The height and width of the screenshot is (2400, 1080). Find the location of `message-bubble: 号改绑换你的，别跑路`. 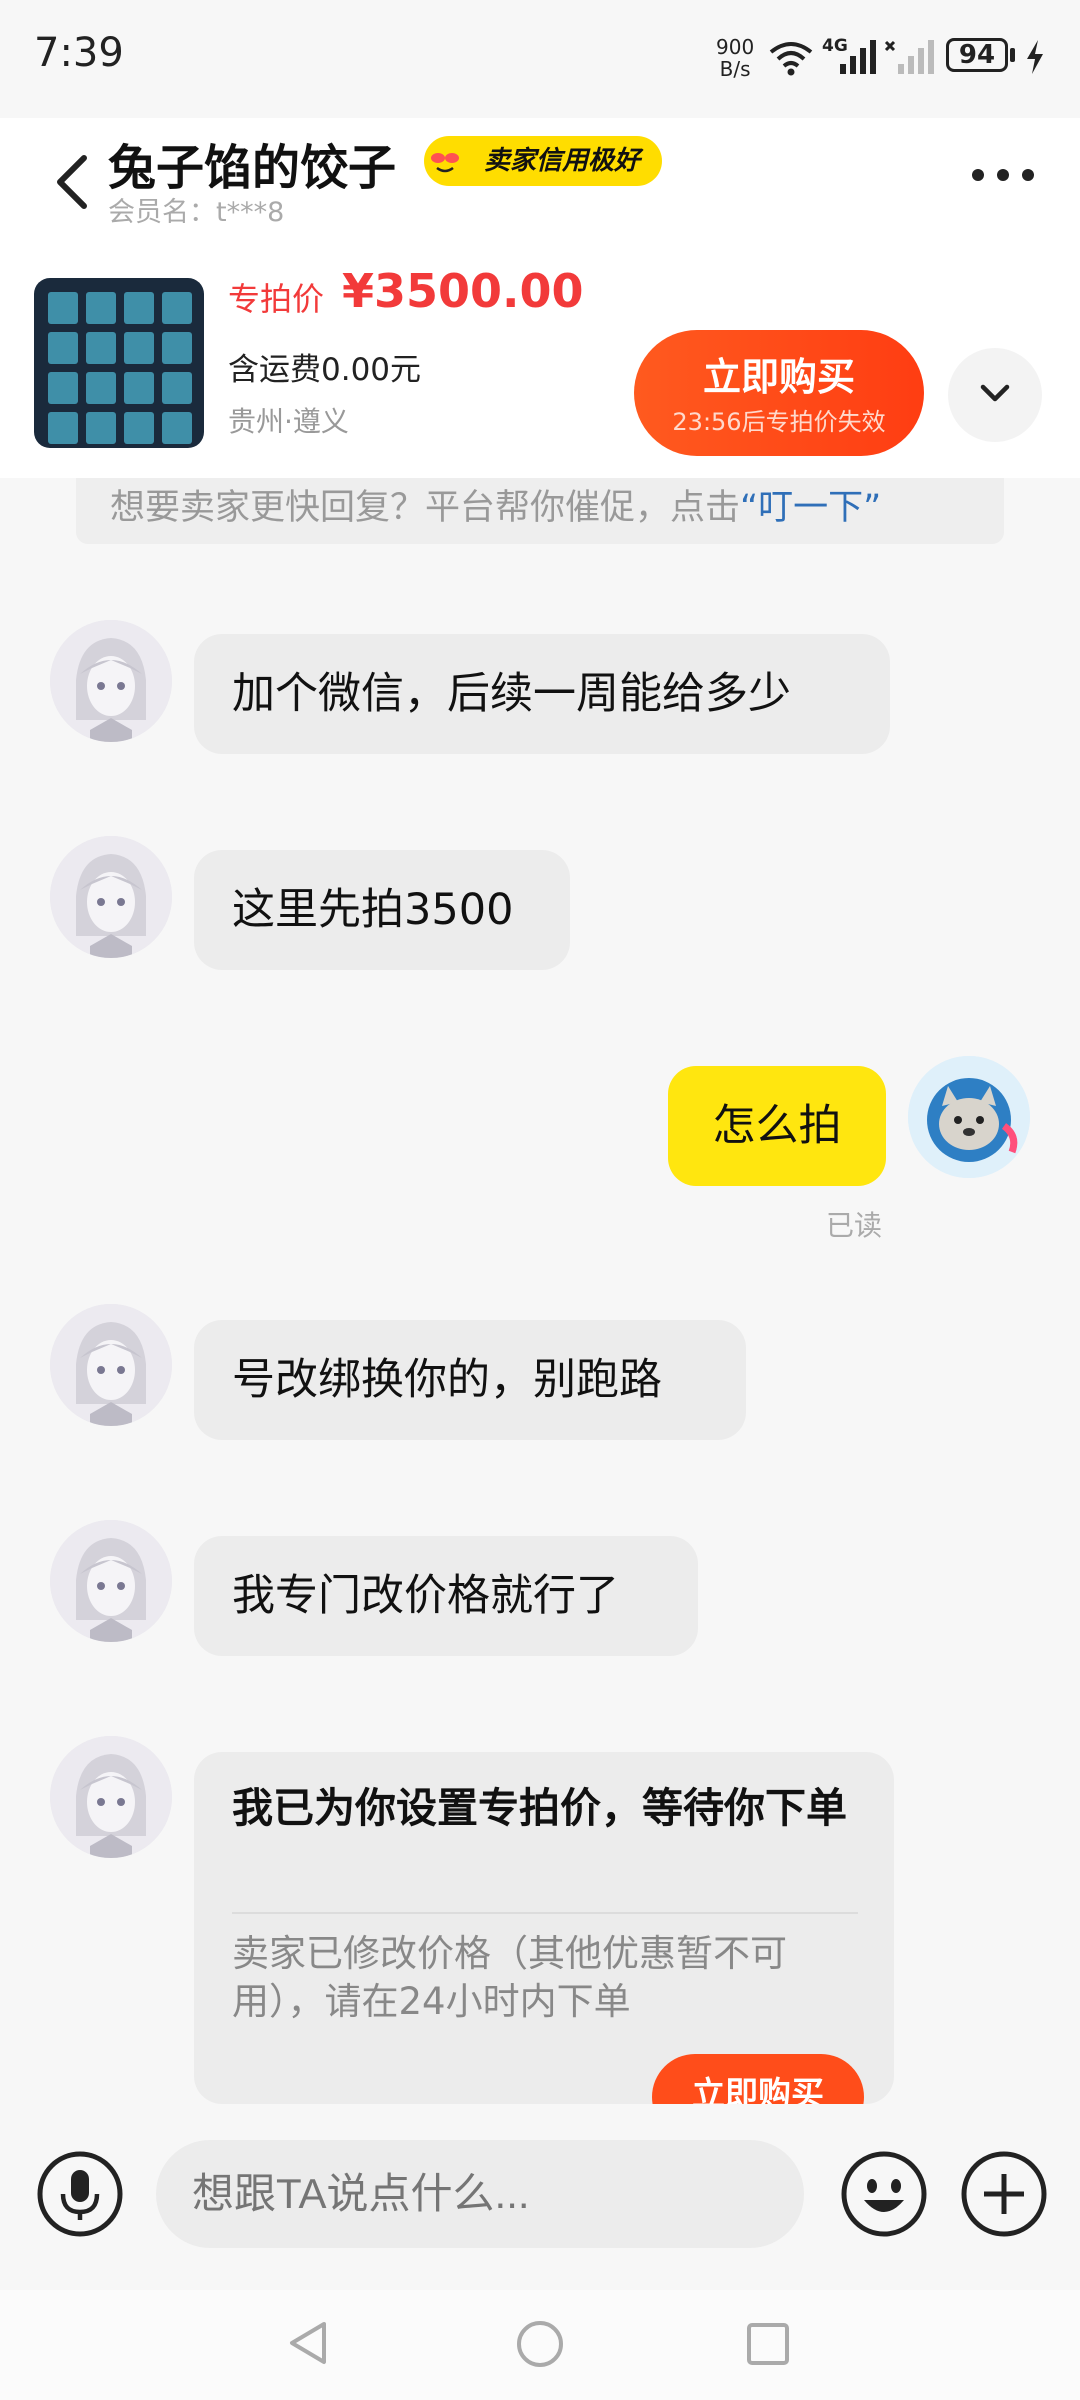

message-bubble: 号改绑换你的，别跑路 is located at coordinates (470, 1380).